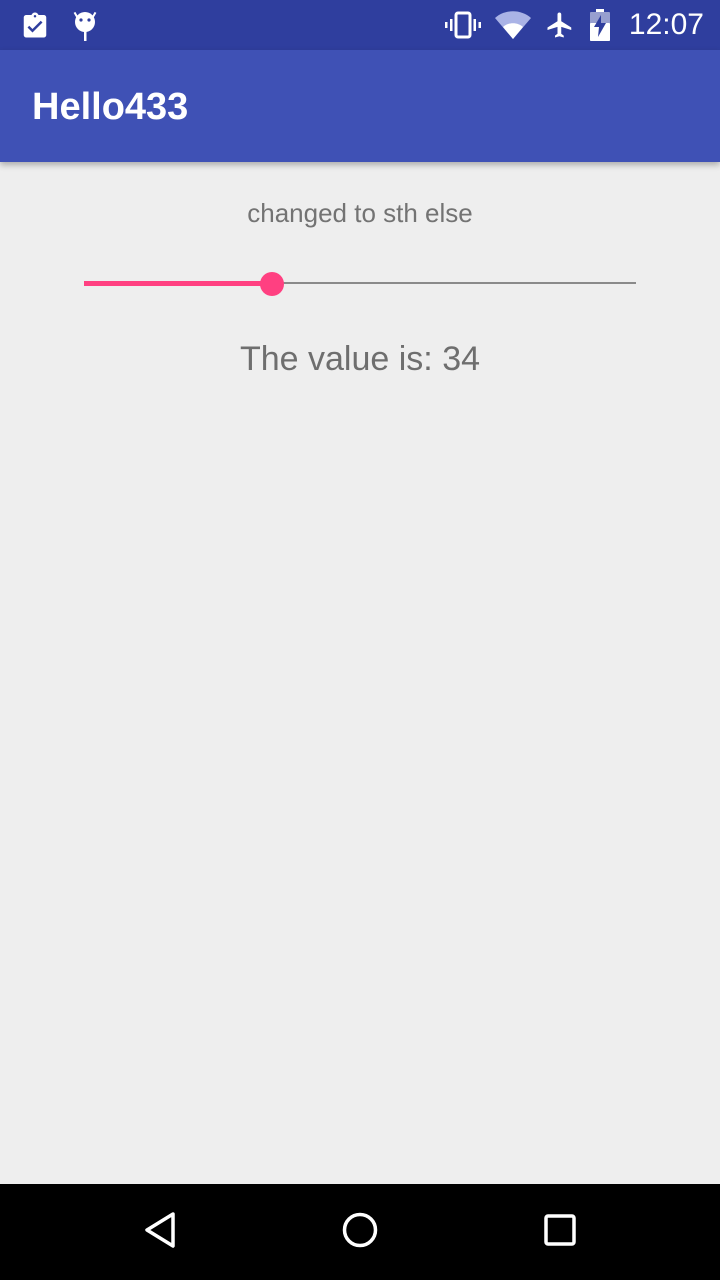 This screenshot has width=720, height=1280. I want to click on vibrate-icon, so click(462, 25).